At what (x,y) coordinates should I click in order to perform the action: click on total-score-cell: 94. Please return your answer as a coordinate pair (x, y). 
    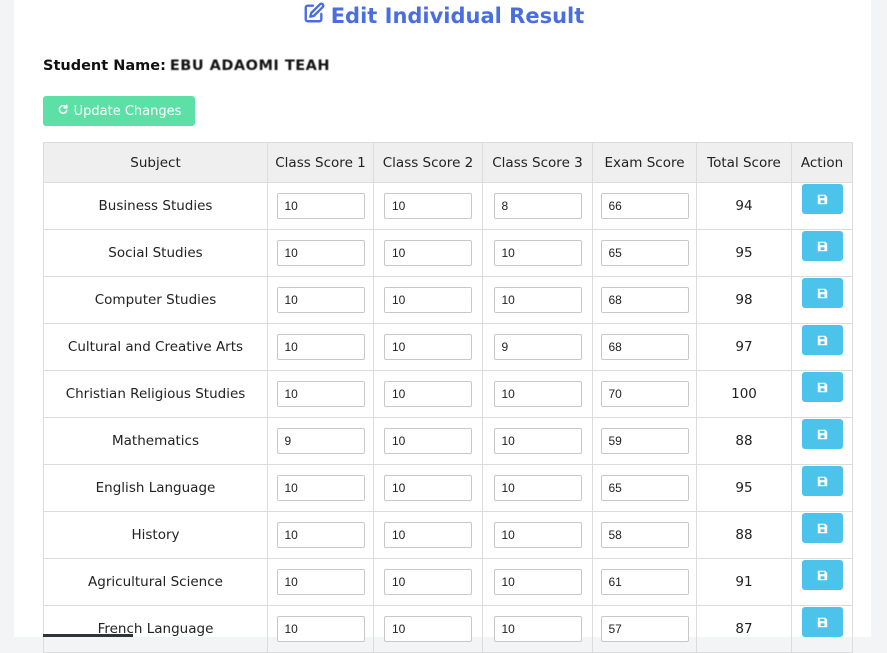
    Looking at the image, I should click on (744, 206).